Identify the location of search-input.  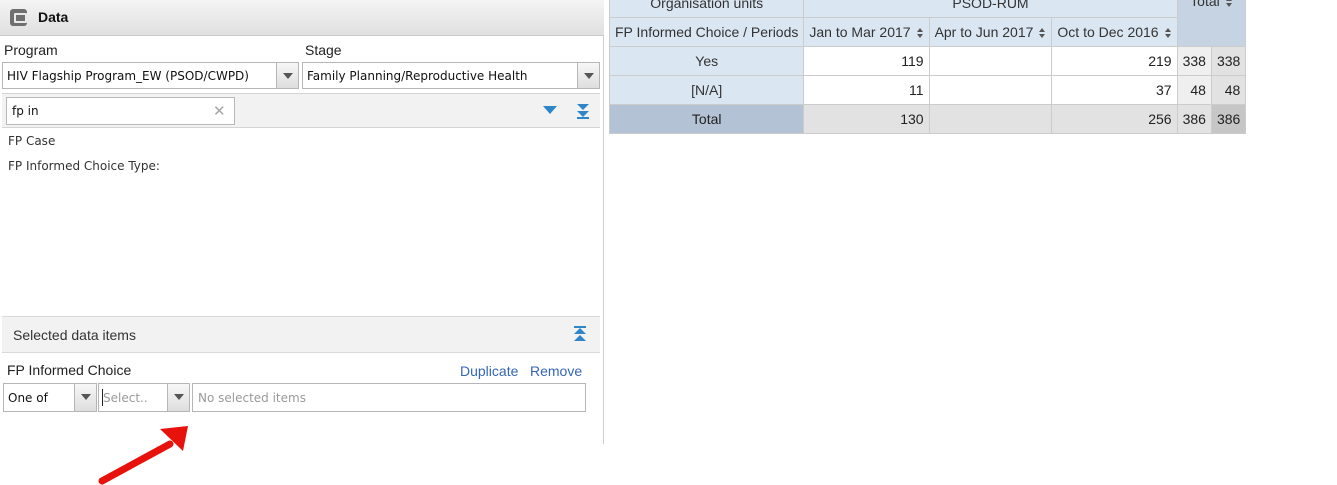
(120, 111).